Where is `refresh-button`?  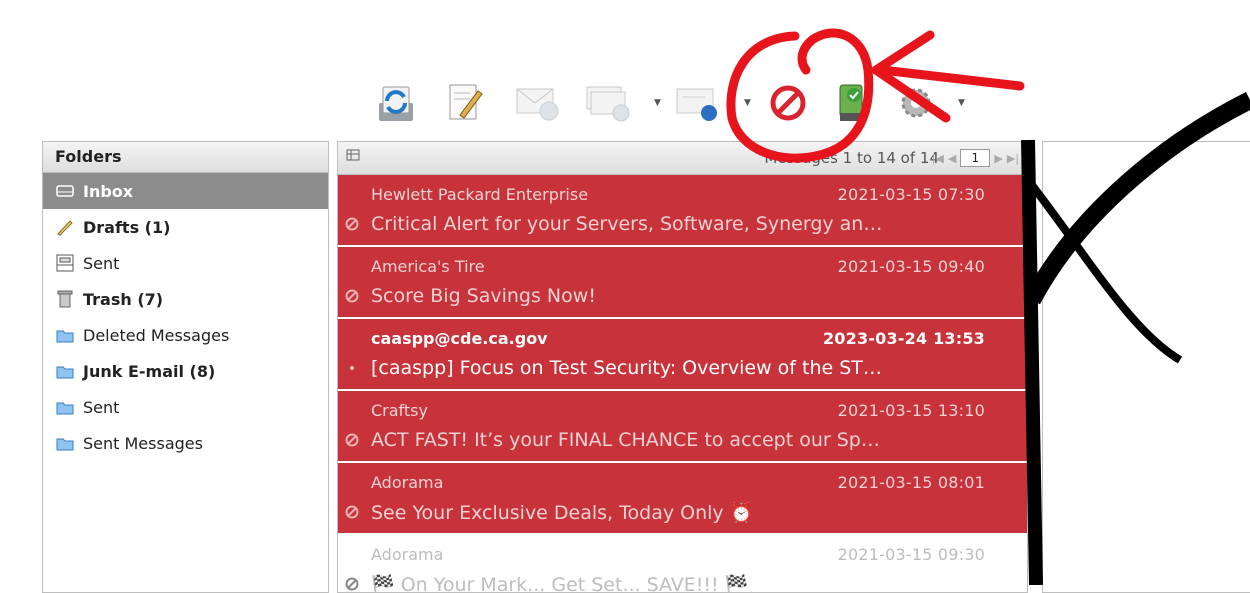
refresh-button is located at coordinates (396, 103).